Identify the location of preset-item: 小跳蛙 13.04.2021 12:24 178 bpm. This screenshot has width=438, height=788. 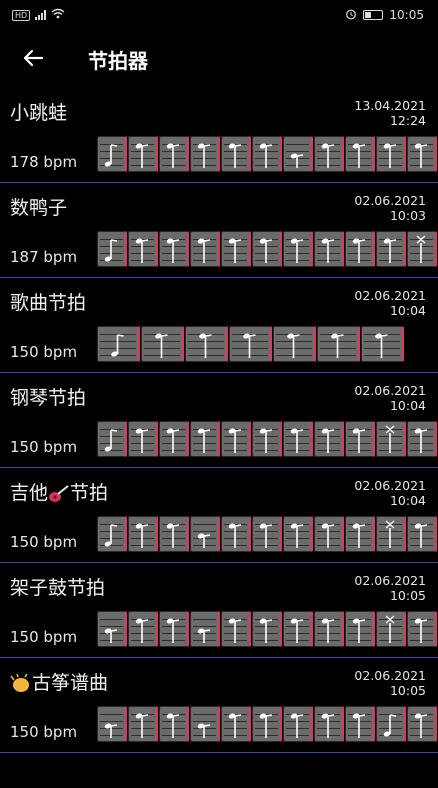
(219, 135).